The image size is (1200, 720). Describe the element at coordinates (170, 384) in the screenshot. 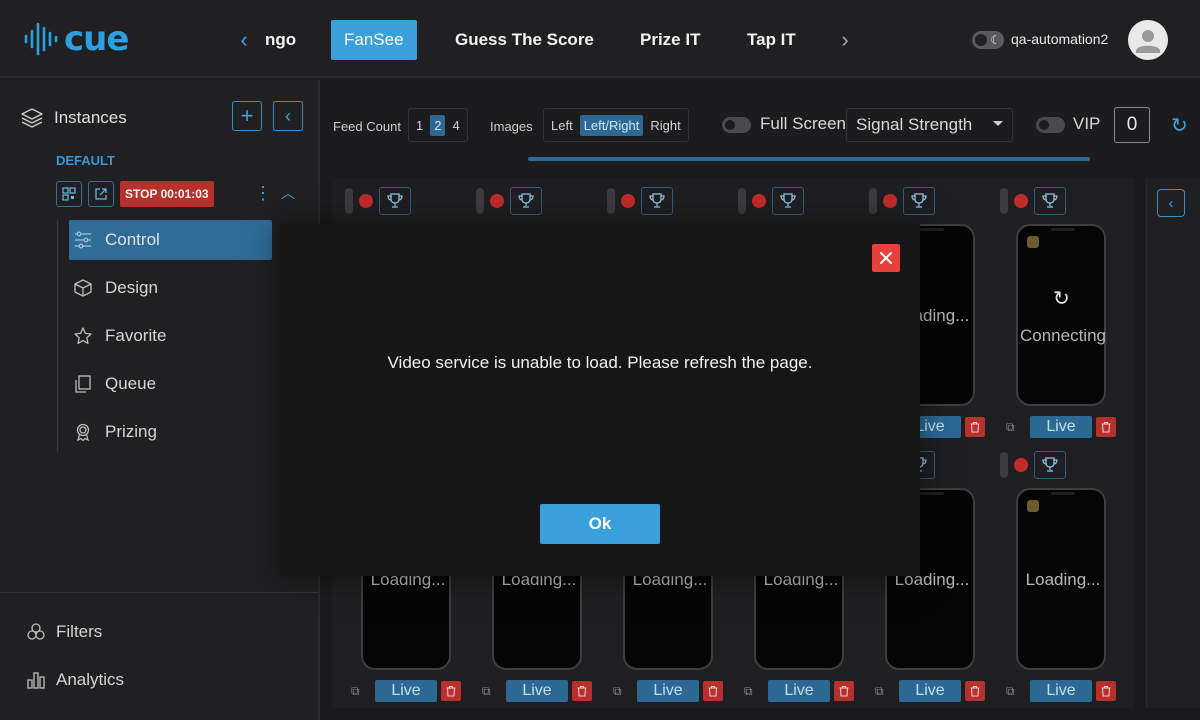

I see `sidebar-item-queue: Queue` at that location.